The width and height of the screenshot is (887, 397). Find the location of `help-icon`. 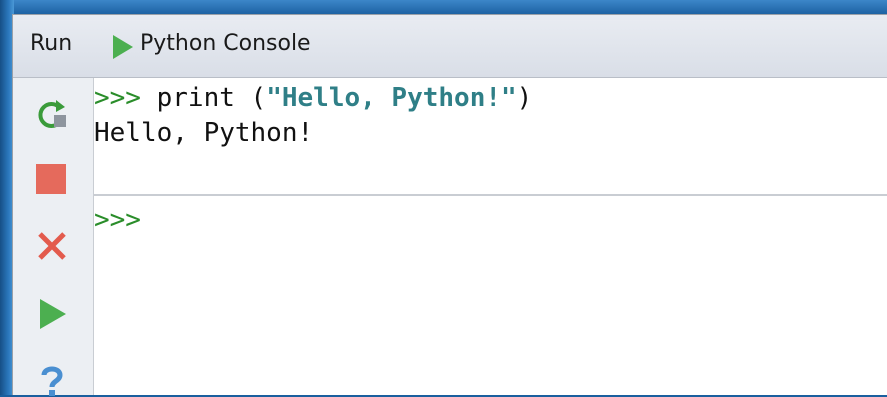

help-icon is located at coordinates (52, 380).